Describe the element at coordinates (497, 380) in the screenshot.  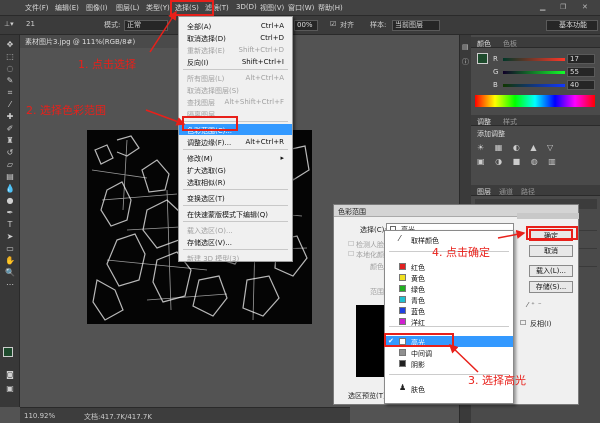
I see `annotation-step-3: 3. 选择高光` at that location.